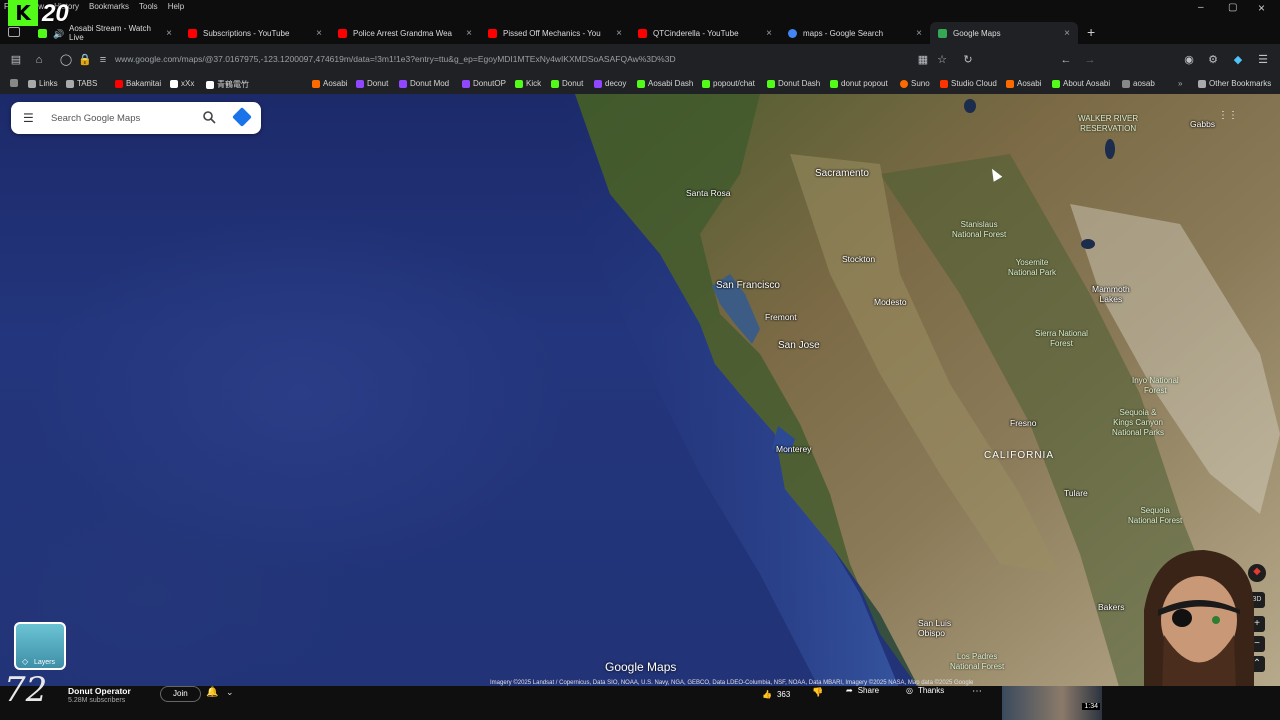 This screenshot has height=720, width=1280. What do you see at coordinates (793, 83) in the screenshot?
I see `bookmark-donut-dash: Donut Dash` at bounding box center [793, 83].